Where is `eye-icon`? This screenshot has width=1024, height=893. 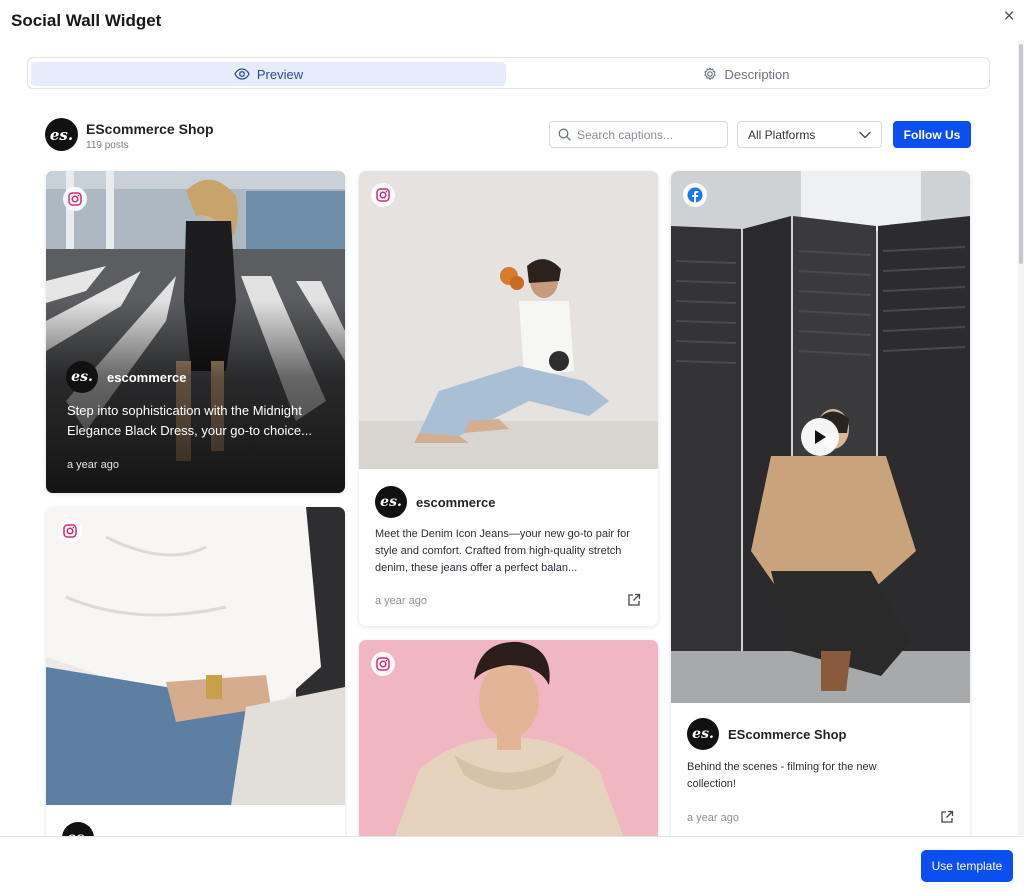 eye-icon is located at coordinates (242, 74).